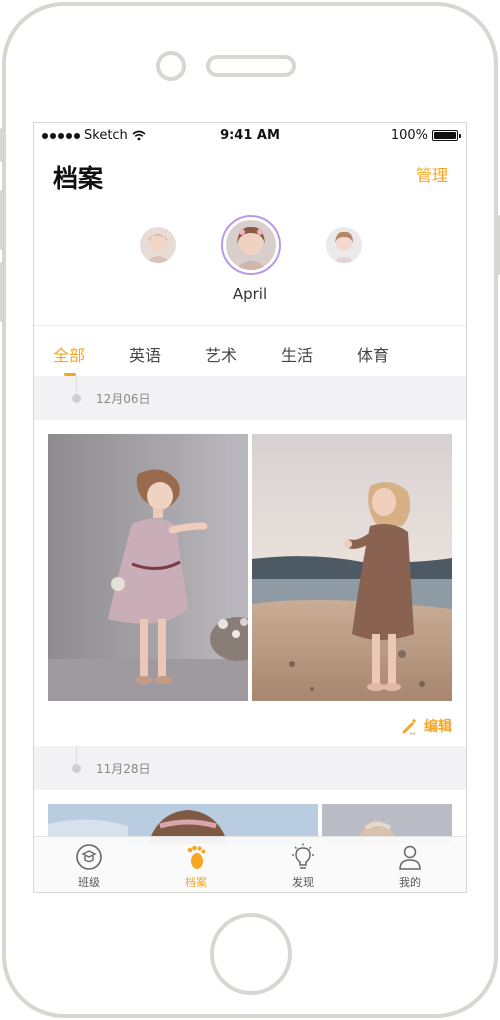  I want to click on earpiece-speaker, so click(251, 66).